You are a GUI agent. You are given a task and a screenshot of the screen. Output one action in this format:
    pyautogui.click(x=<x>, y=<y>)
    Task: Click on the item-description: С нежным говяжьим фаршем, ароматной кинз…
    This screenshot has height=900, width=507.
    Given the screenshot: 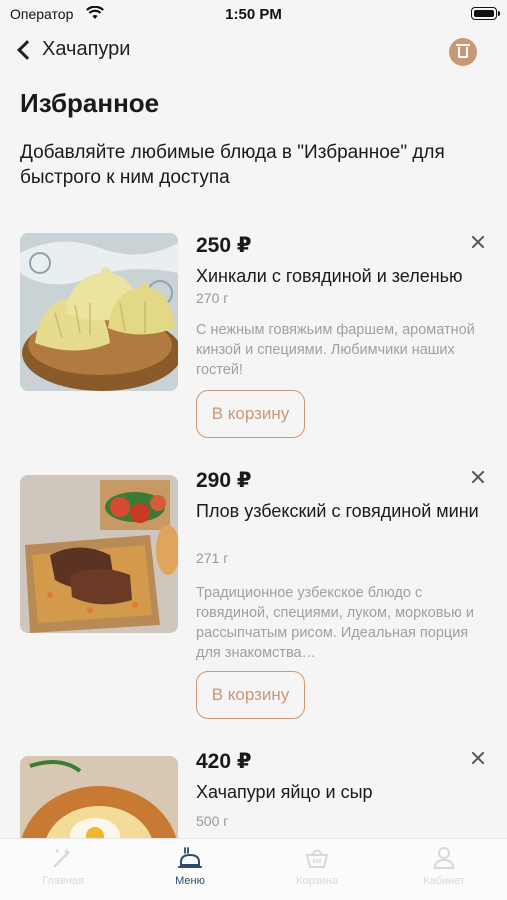 What is the action you would take?
    pyautogui.click(x=335, y=350)
    